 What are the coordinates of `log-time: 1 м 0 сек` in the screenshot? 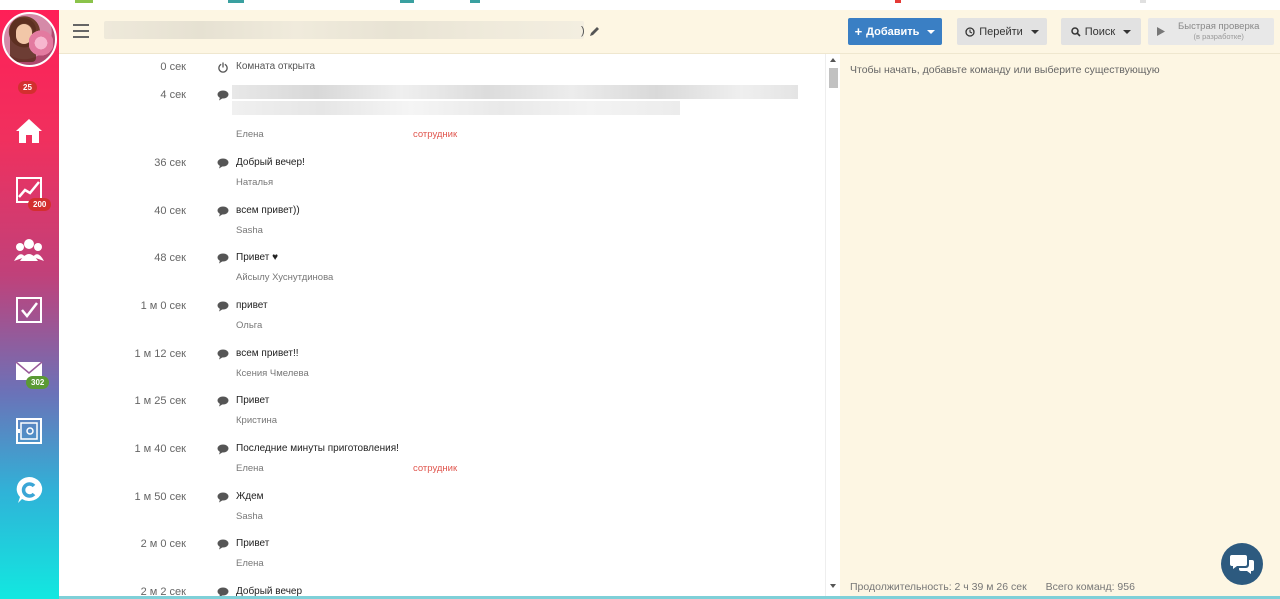 It's located at (163, 306).